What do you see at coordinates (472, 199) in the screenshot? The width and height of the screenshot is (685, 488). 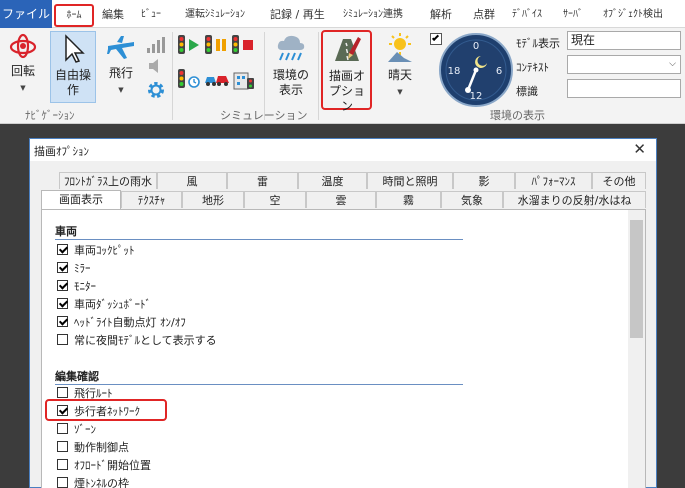 I see `tab-weather: 気象` at bounding box center [472, 199].